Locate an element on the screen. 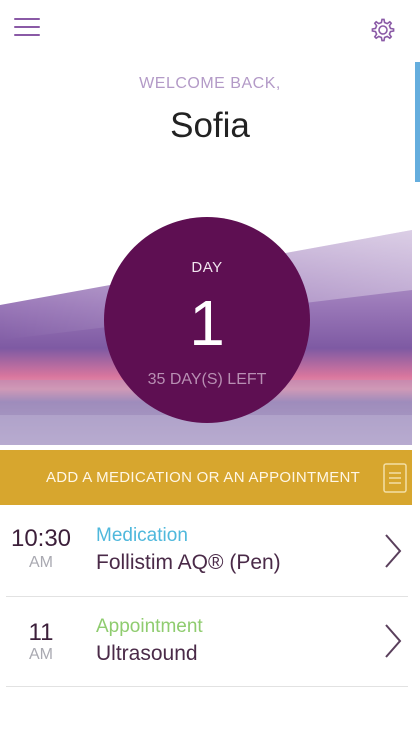  divider is located at coordinates (207, 686).